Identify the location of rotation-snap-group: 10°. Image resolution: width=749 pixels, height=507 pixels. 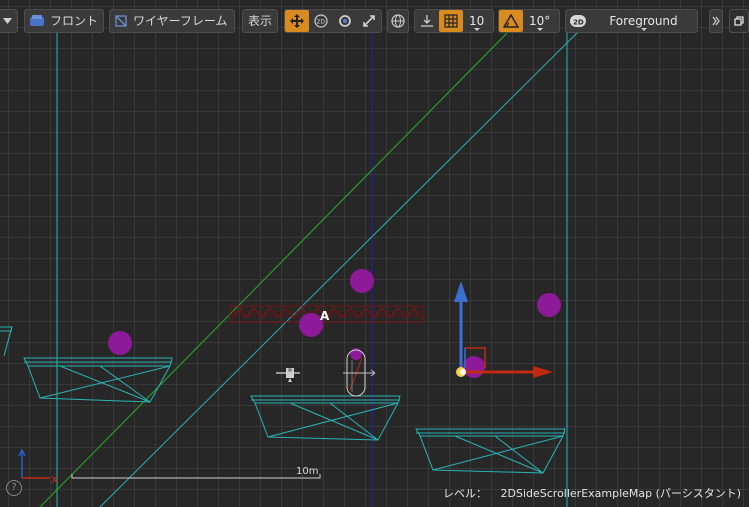
(529, 21).